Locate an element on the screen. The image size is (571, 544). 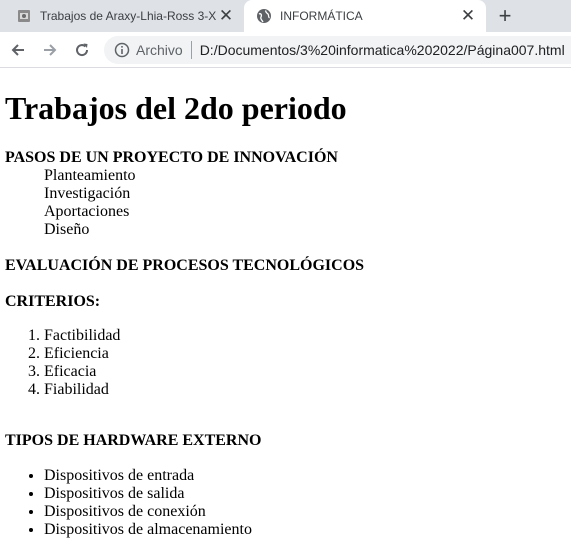
list-item: Dispositivos de entrada is located at coordinates (148, 476).